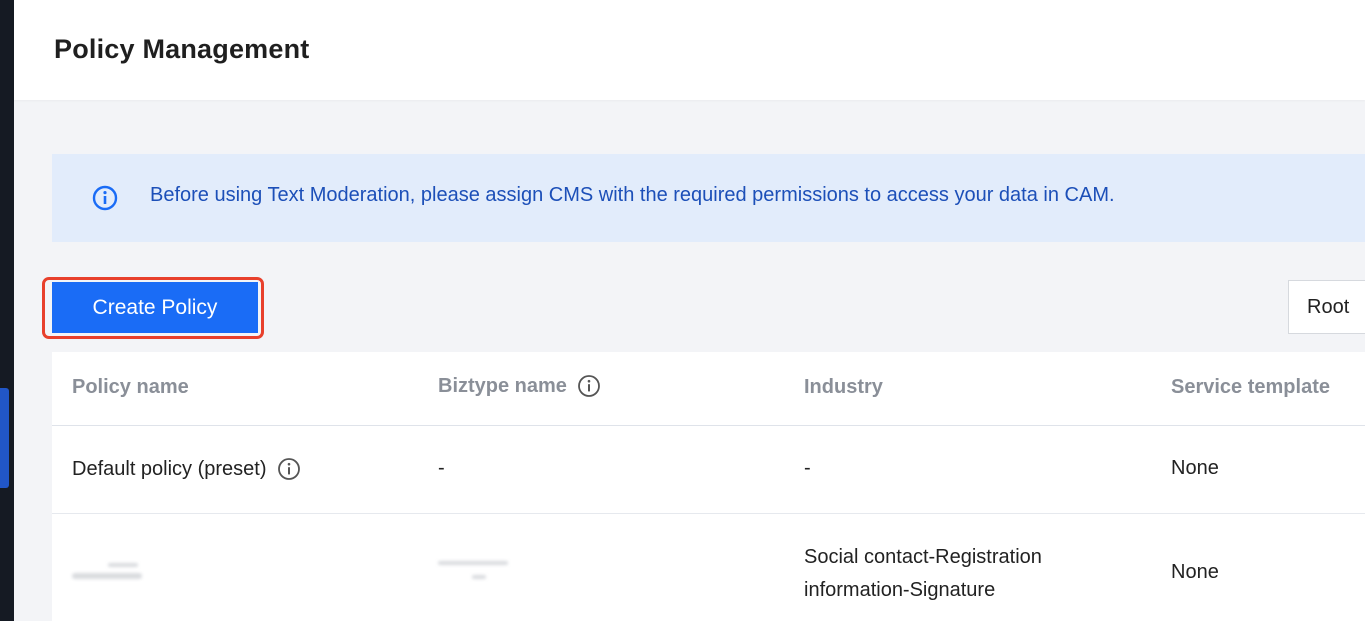 Image resolution: width=1365 pixels, height=621 pixels. Describe the element at coordinates (589, 386) in the screenshot. I see `biztype-info-icon` at that location.